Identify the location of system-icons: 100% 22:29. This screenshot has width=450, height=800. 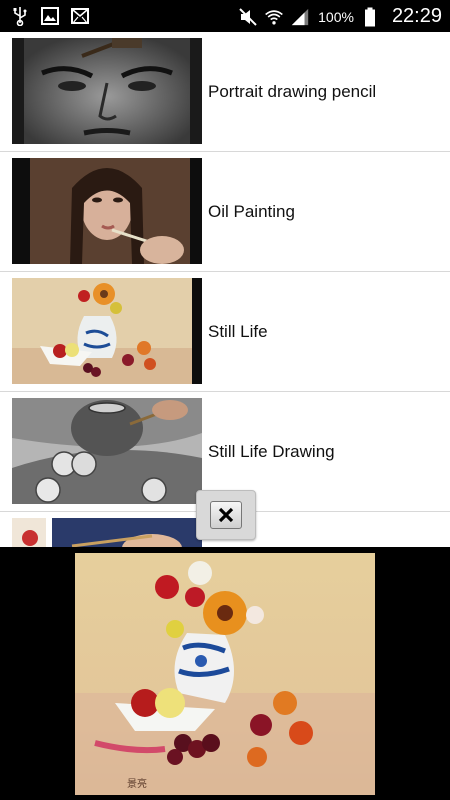
(340, 16).